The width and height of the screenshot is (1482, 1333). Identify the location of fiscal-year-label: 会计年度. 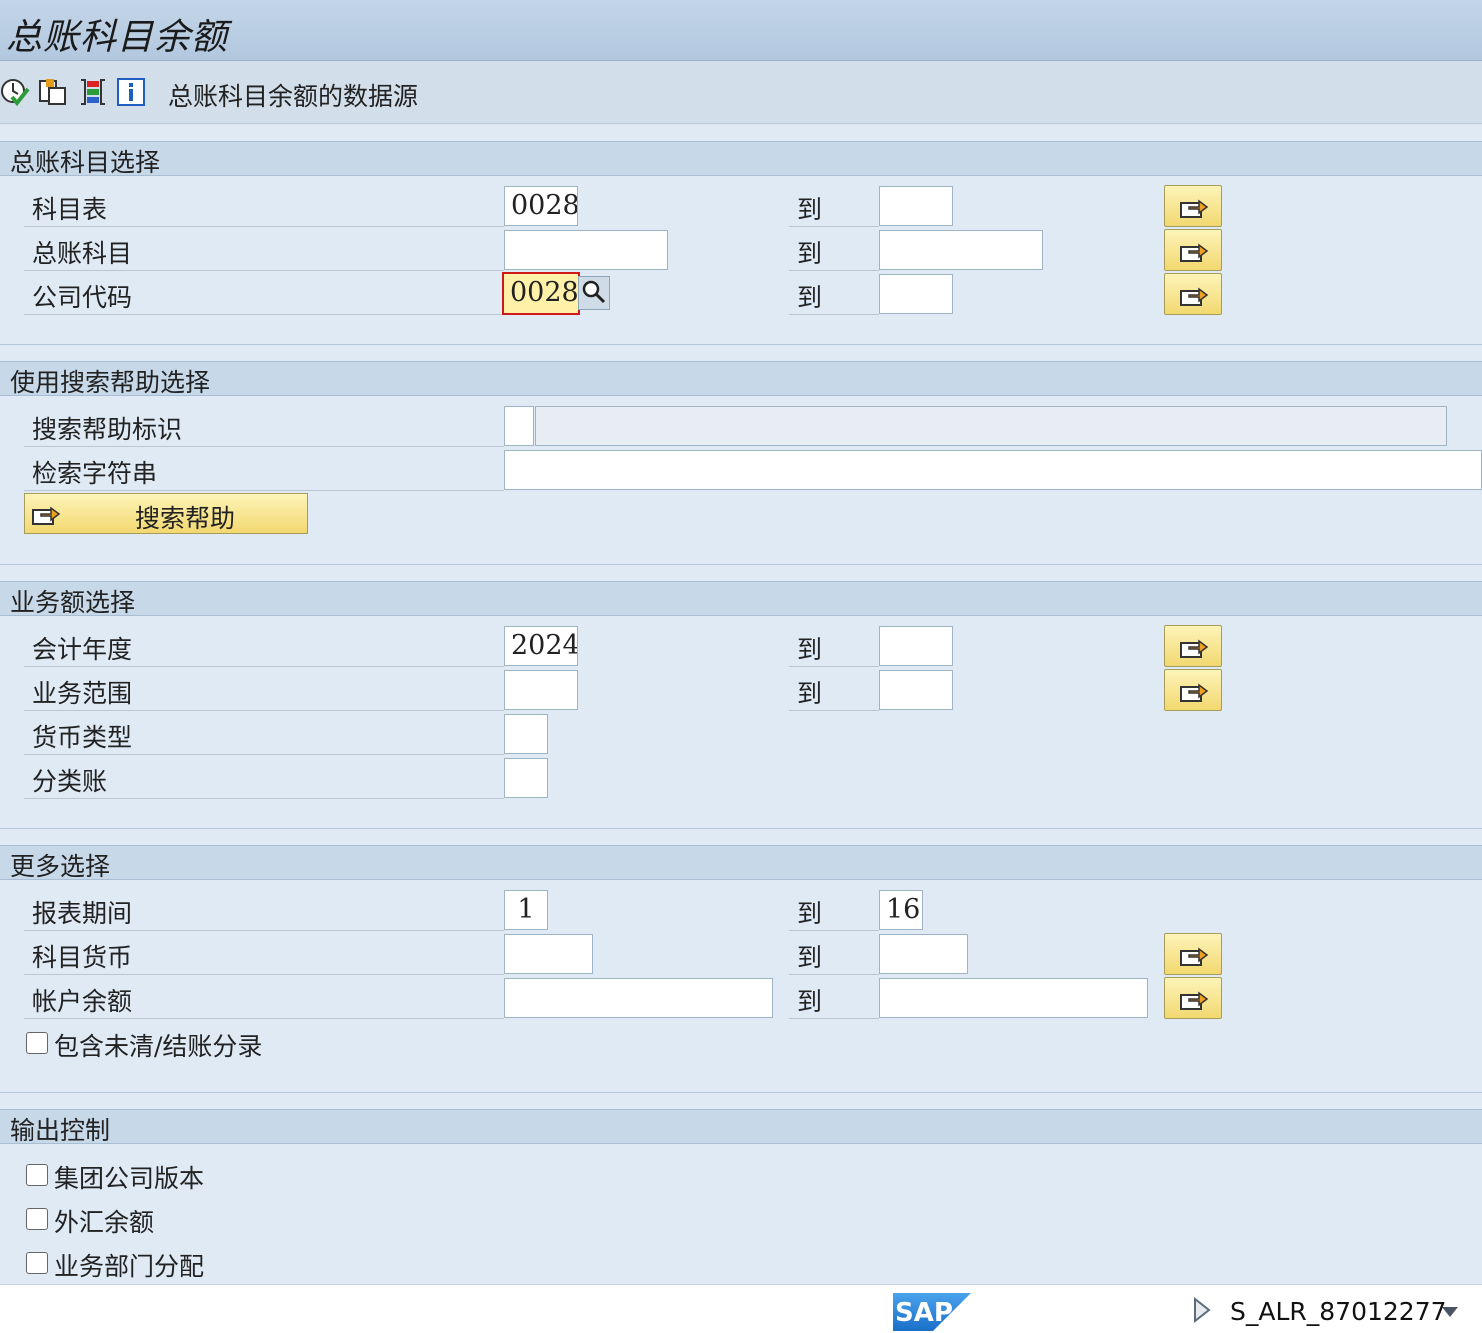
(264, 645).